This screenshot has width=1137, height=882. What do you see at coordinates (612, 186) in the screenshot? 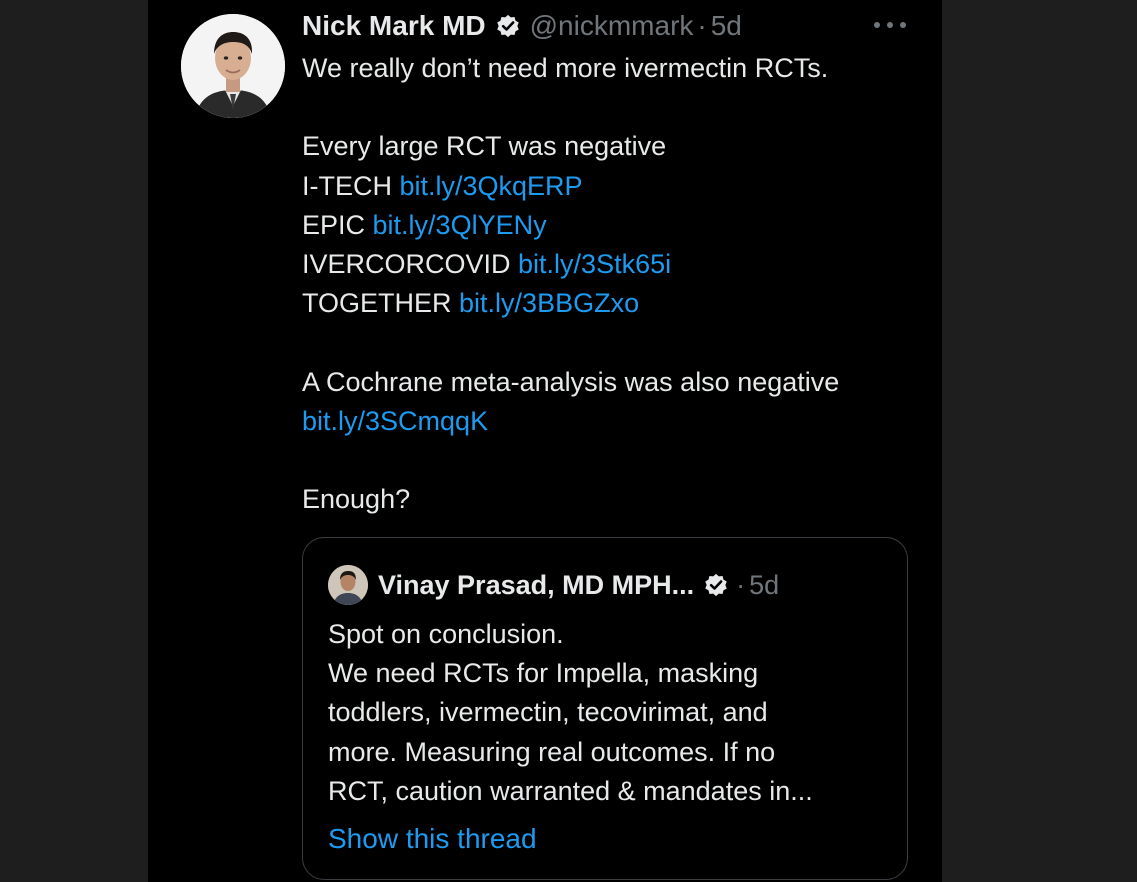
I see `tweet-line: I-TECH bit.ly/3QkqERP` at bounding box center [612, 186].